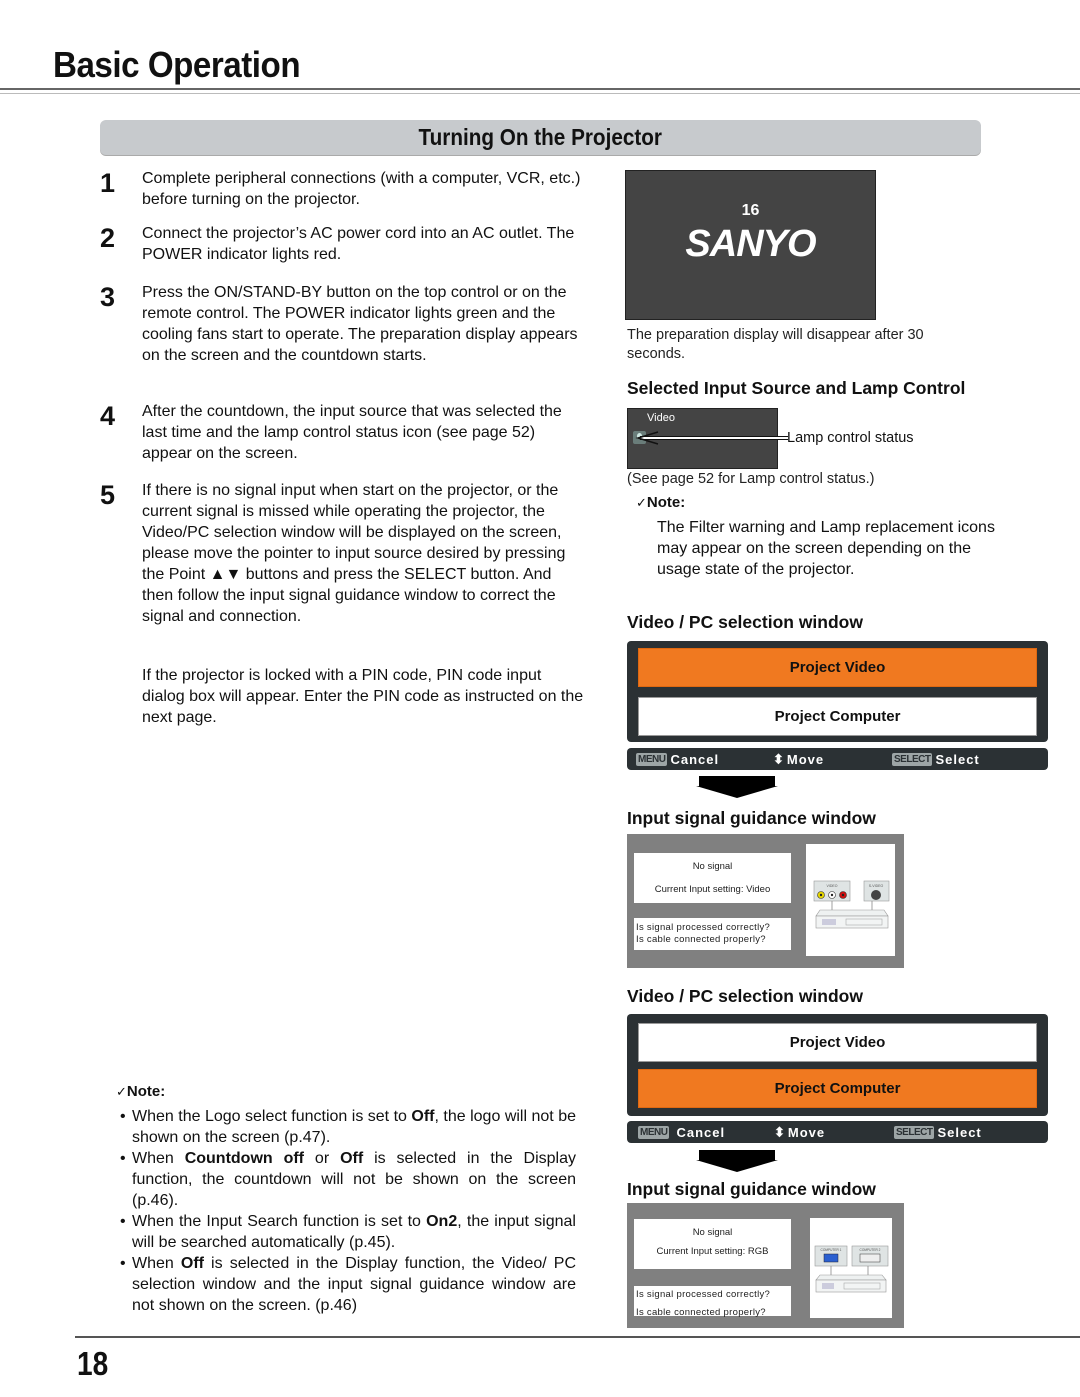  I want to click on cancel-hint: MENU Cancel, so click(681, 1132).